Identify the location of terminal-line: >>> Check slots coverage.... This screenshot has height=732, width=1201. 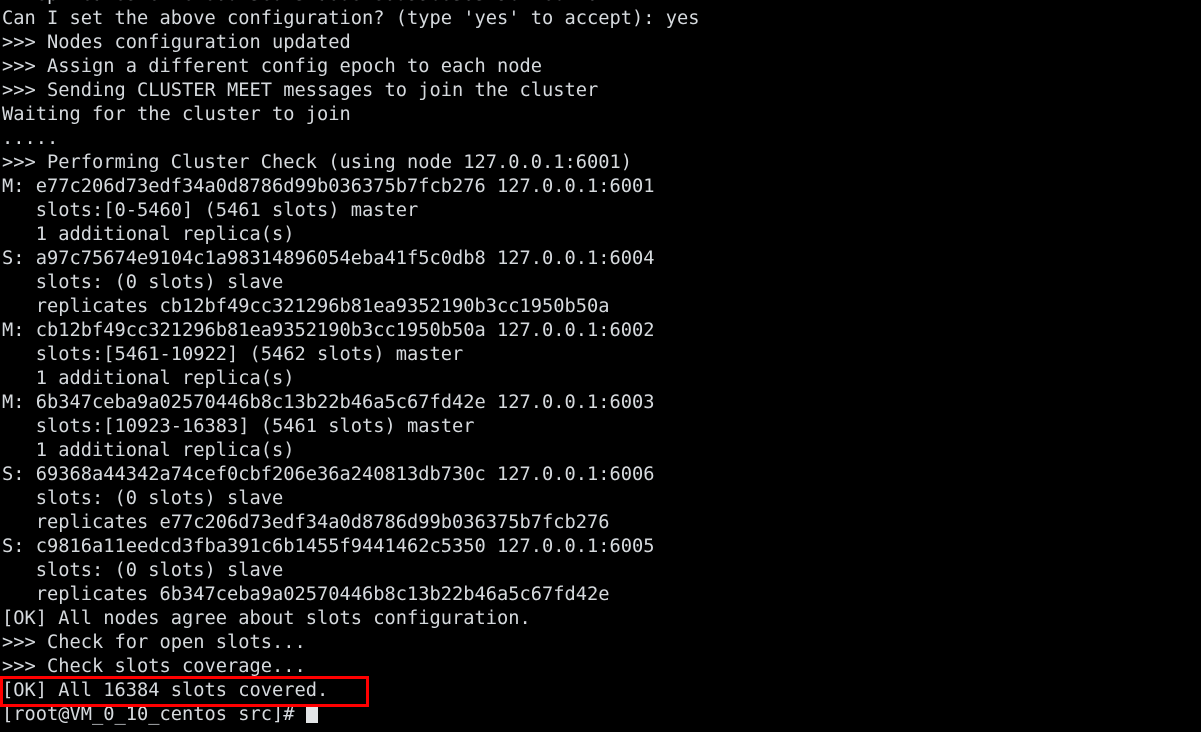
(154, 666).